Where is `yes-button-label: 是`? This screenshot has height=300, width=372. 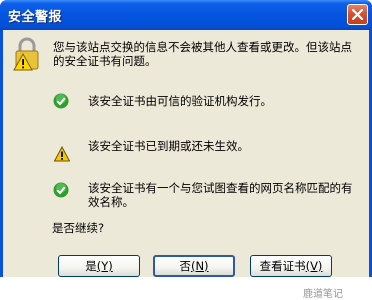 yes-button-label: 是 is located at coordinates (91, 266).